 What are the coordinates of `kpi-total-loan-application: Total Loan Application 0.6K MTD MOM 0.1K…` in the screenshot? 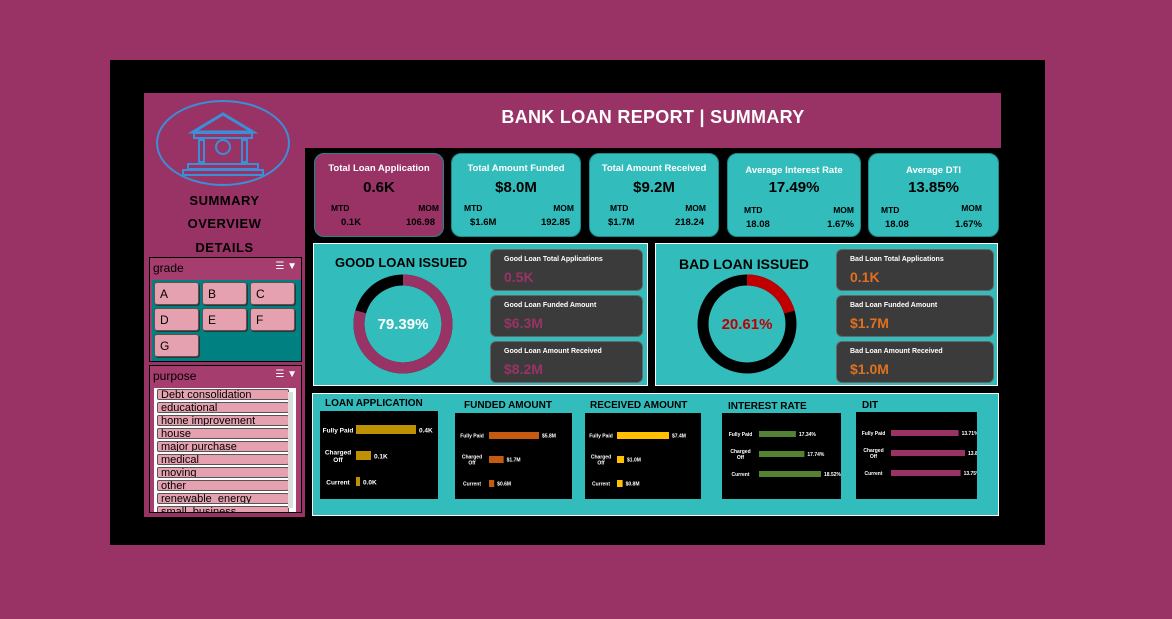 It's located at (379, 195).